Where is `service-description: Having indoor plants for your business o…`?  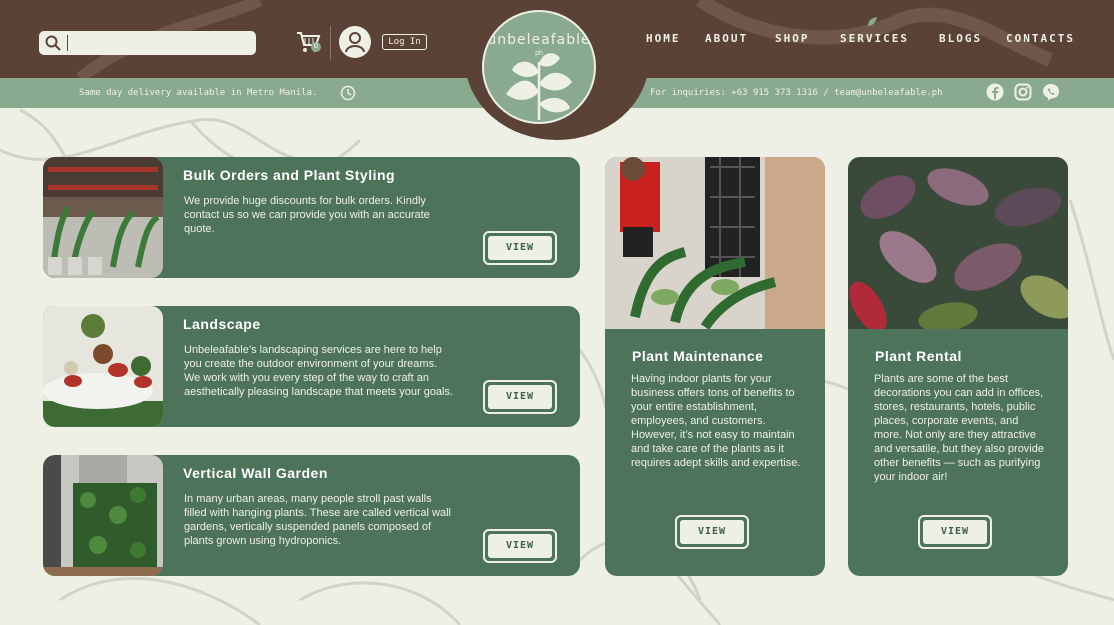 service-description: Having indoor plants for your business o… is located at coordinates (716, 421).